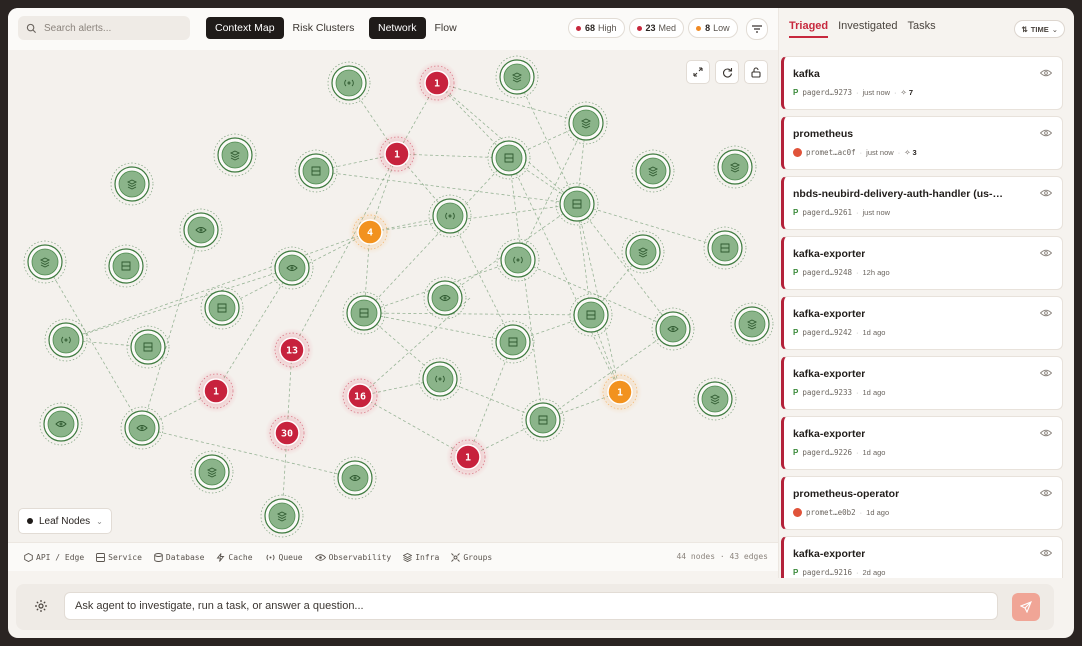 The height and width of the screenshot is (646, 1082). I want to click on high-alert-node: 30, so click(287, 433).